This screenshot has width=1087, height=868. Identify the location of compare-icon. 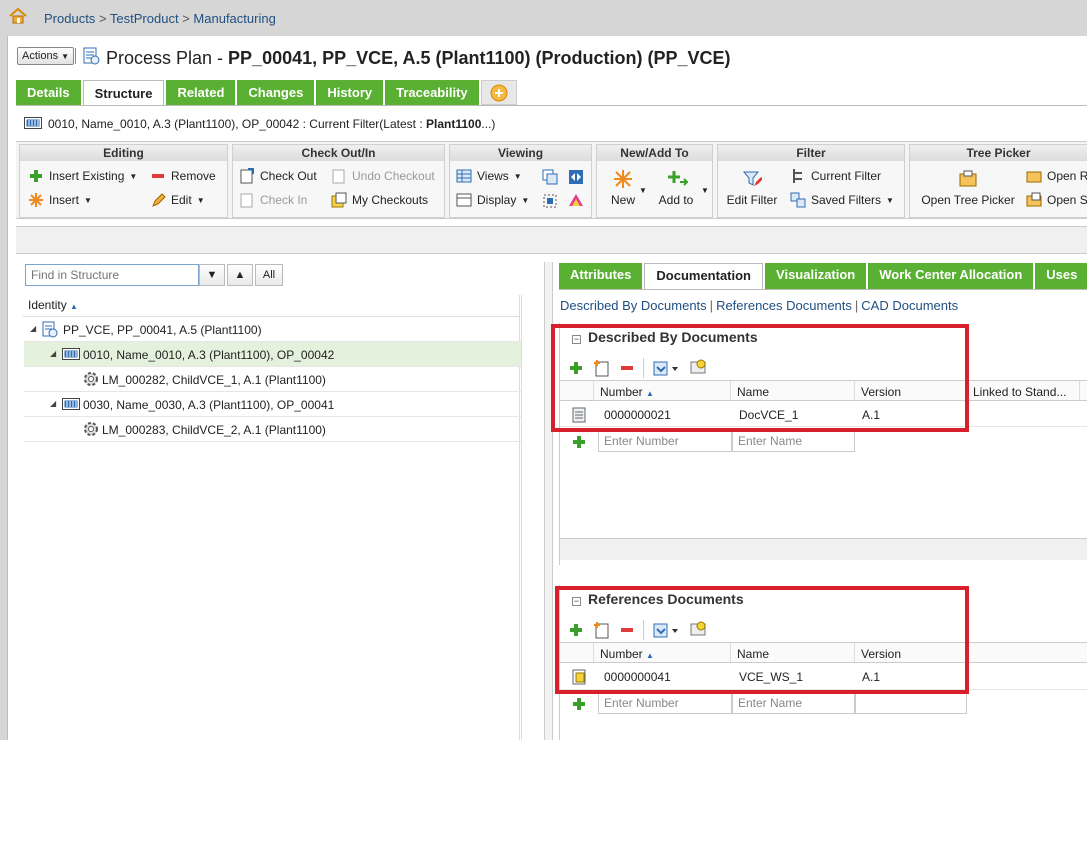
(576, 178).